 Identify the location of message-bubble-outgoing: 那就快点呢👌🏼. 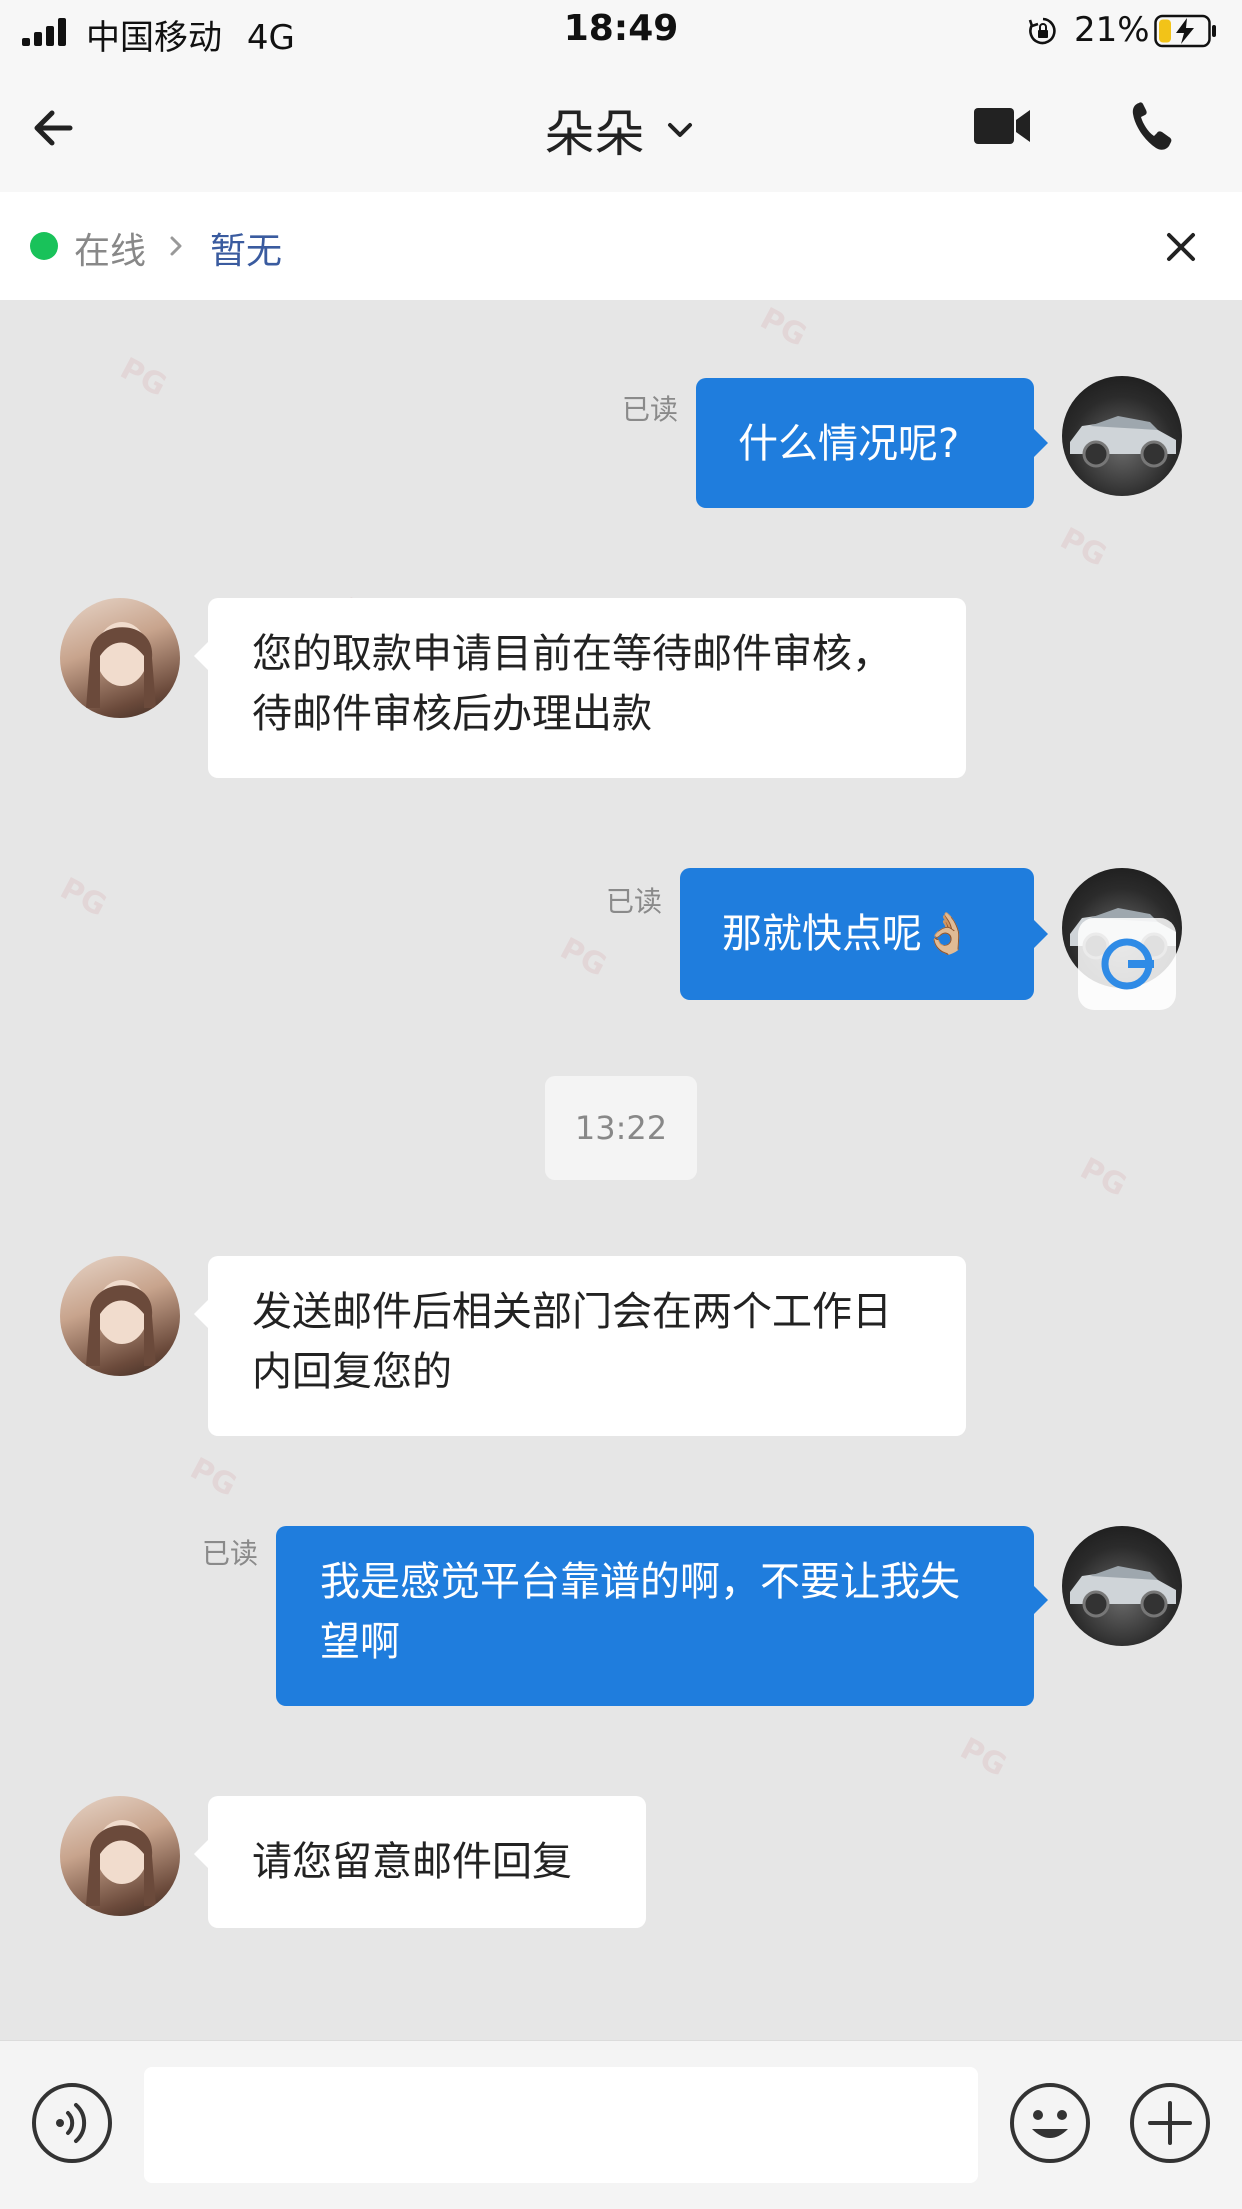
(857, 934).